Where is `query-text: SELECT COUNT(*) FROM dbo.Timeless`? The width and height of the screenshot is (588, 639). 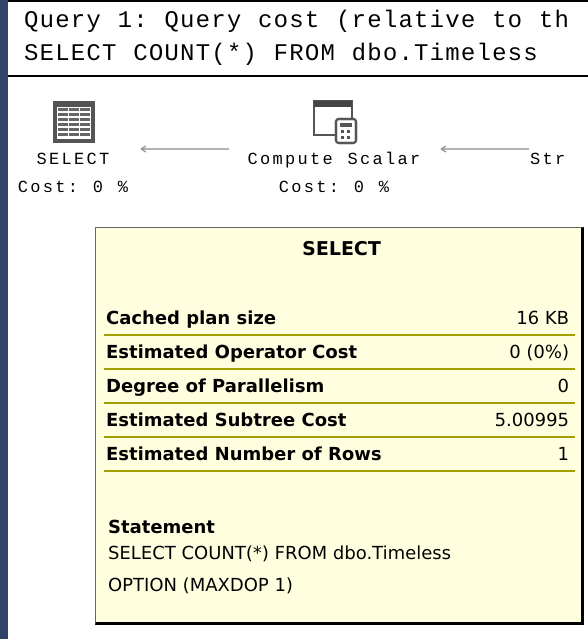 query-text: SELECT COUNT(*) FROM dbo.Timeless is located at coordinates (282, 55).